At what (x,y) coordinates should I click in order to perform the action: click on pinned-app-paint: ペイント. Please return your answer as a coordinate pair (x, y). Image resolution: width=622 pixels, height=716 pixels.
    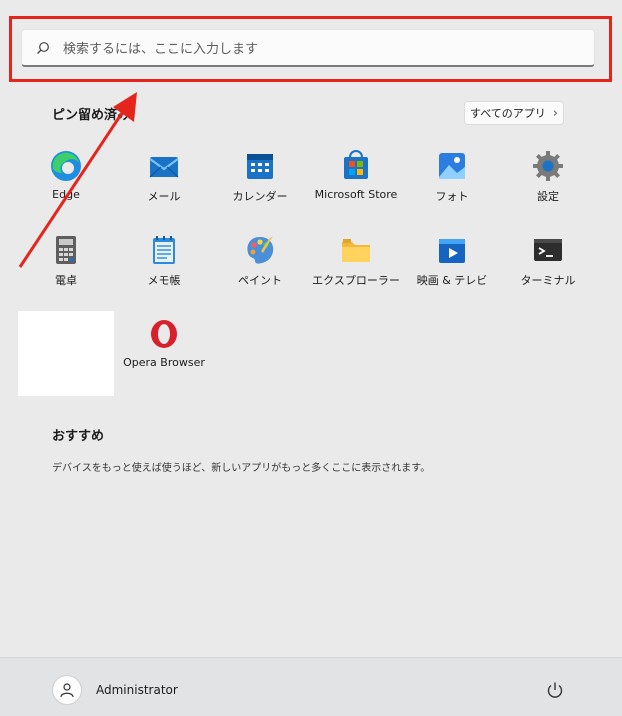
    Looking at the image, I should click on (260, 270).